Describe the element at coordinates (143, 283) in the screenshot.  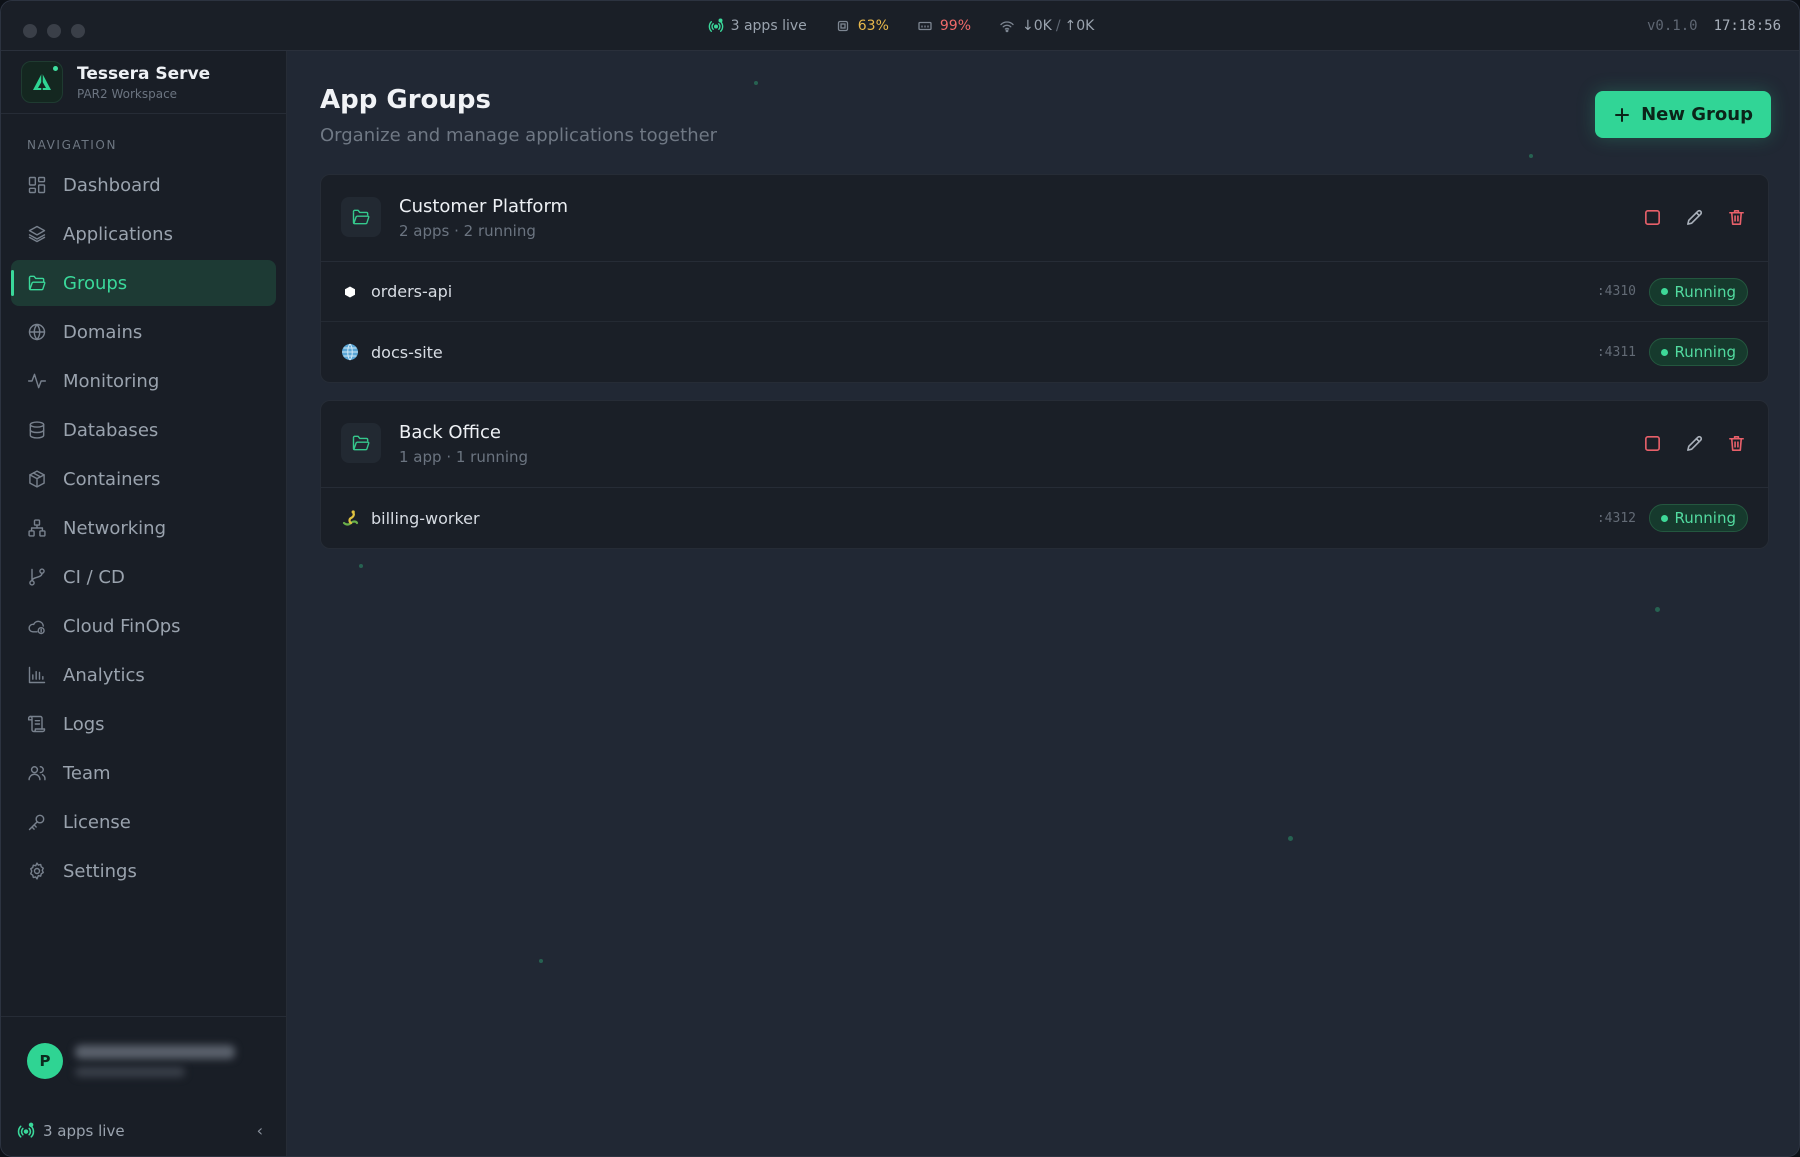
I see `sidebar-item-groups: Groups` at that location.